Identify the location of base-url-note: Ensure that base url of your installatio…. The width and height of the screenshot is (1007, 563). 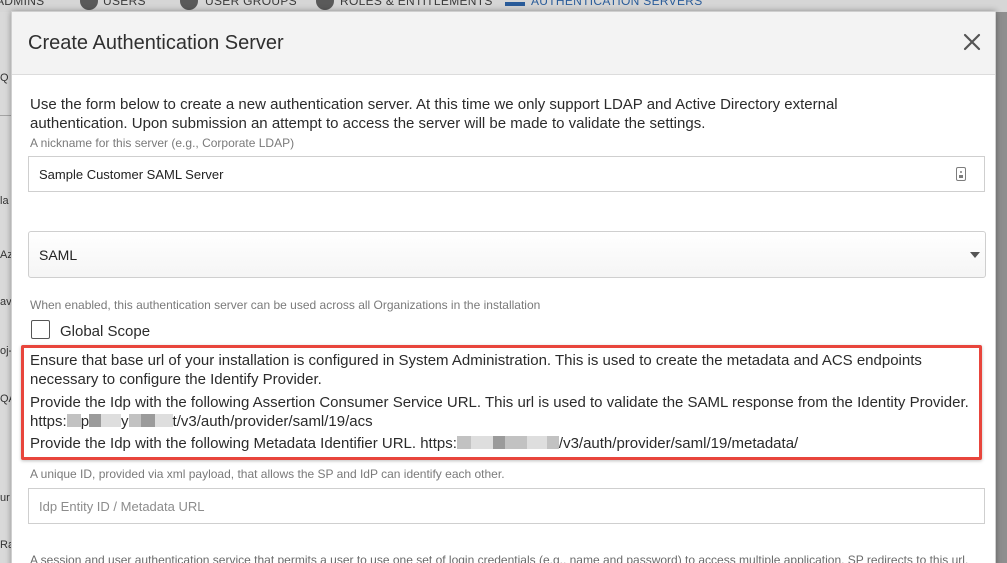
(476, 370).